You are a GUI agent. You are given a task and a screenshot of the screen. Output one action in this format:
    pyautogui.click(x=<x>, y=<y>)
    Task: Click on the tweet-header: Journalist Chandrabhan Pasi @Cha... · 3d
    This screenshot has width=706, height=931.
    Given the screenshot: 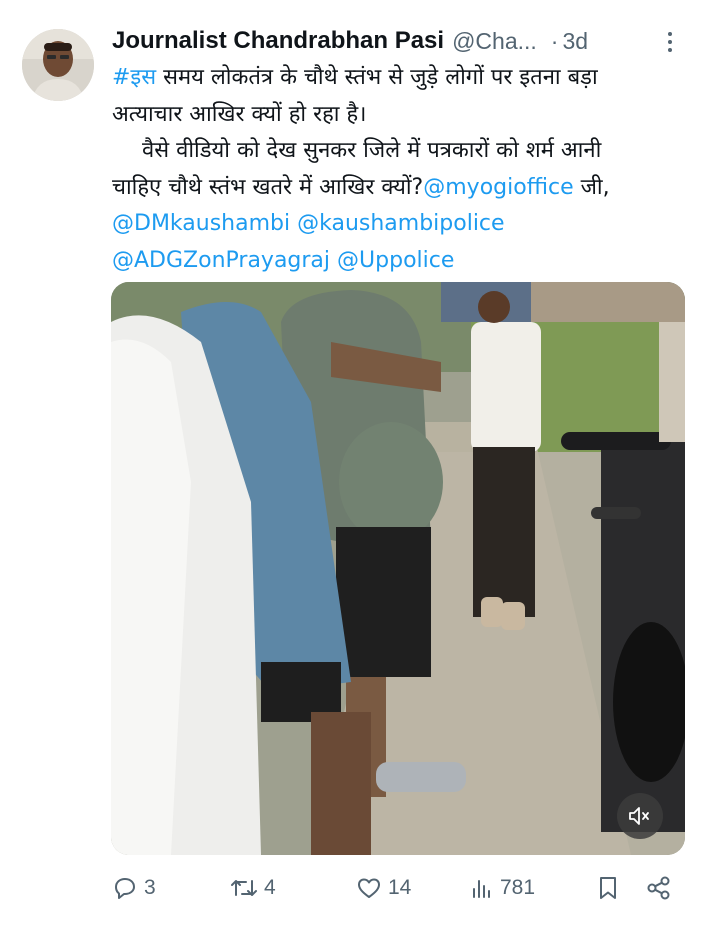 What is the action you would take?
    pyautogui.click(x=397, y=41)
    